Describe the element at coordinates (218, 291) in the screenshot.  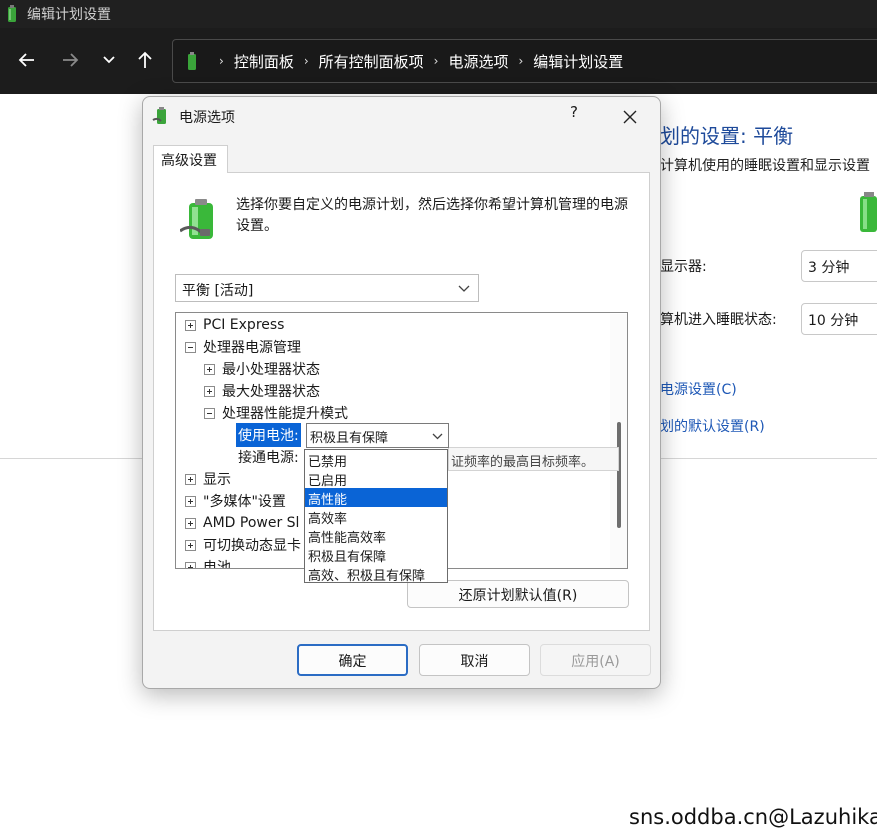
I see `power-plan-selected: 平衡 [活动]` at that location.